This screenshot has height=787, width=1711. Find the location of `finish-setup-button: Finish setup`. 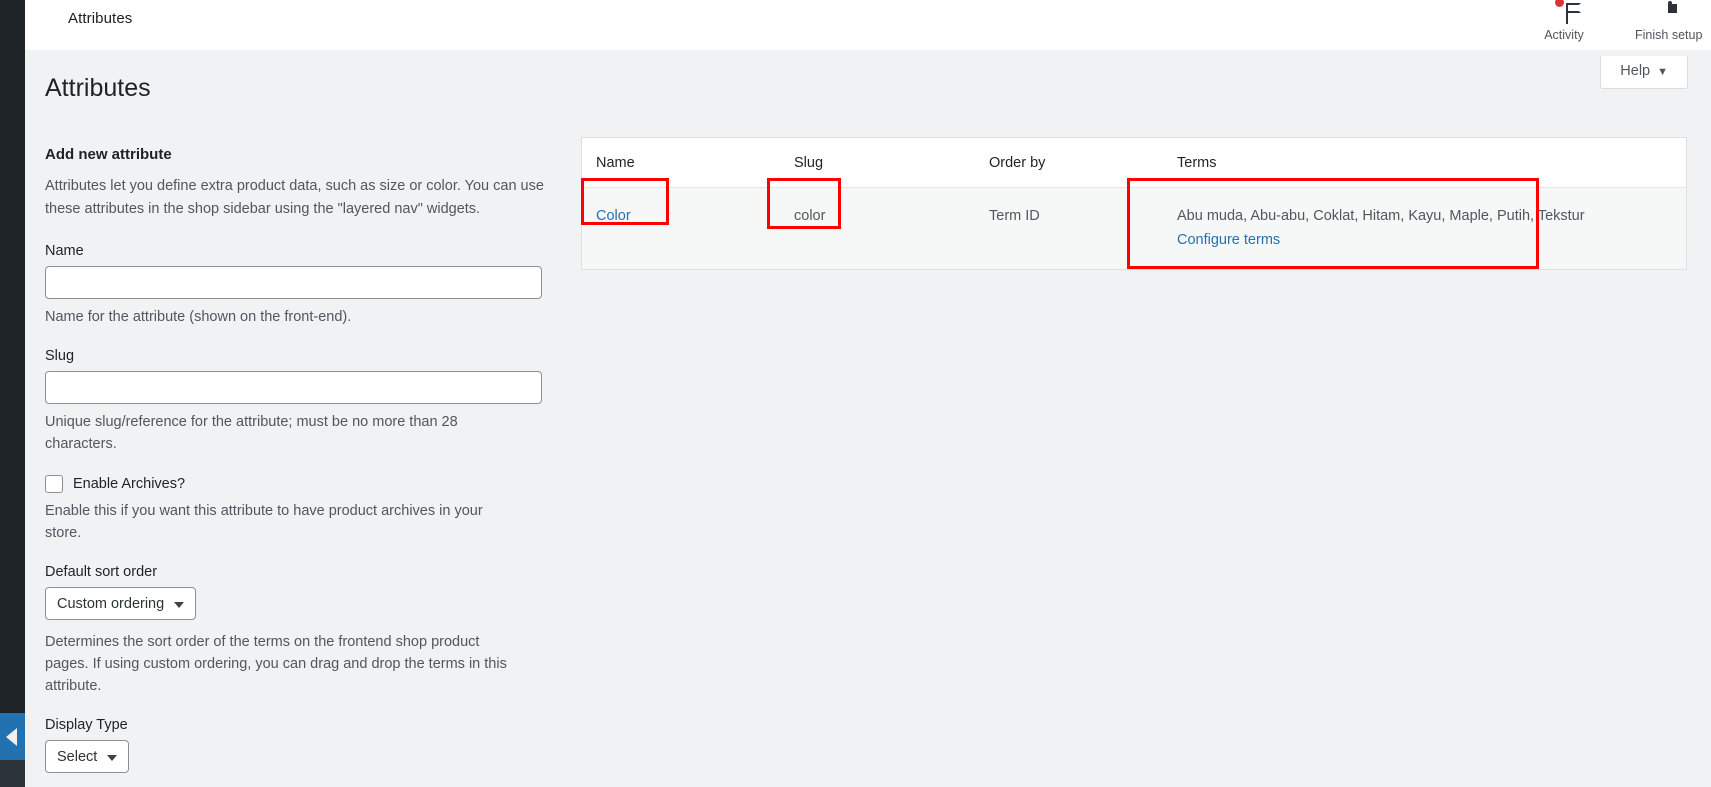

finish-setup-button: Finish setup is located at coordinates (1669, 21).